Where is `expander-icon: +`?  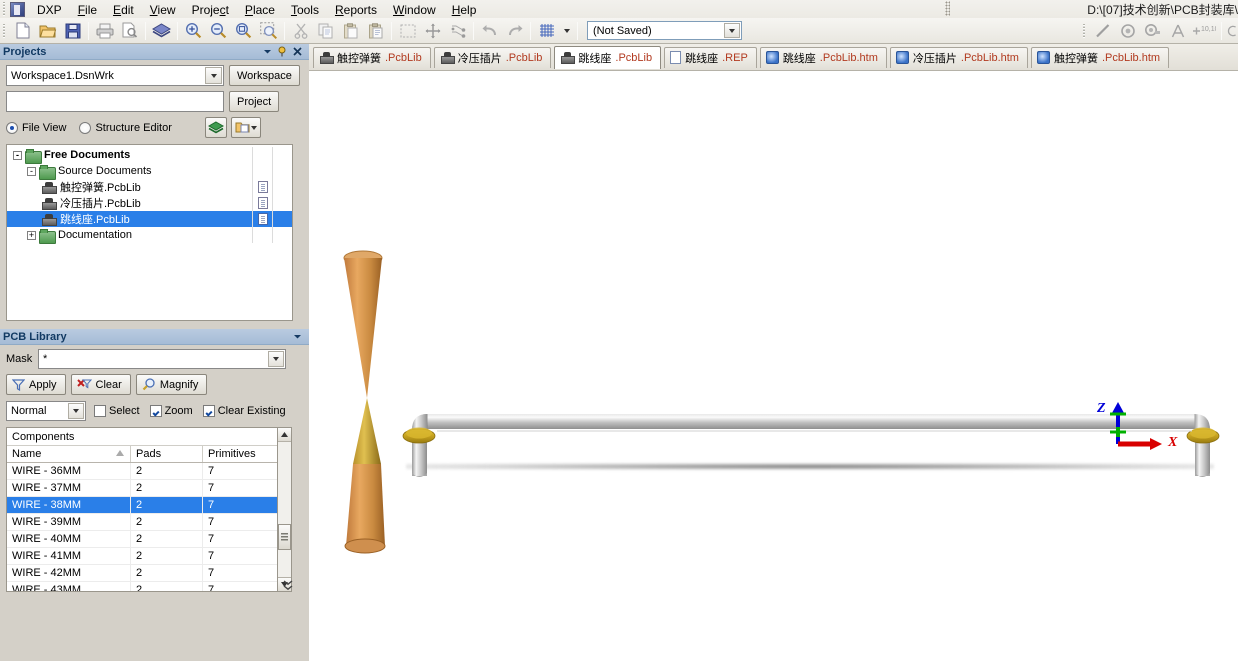 expander-icon: + is located at coordinates (31, 235).